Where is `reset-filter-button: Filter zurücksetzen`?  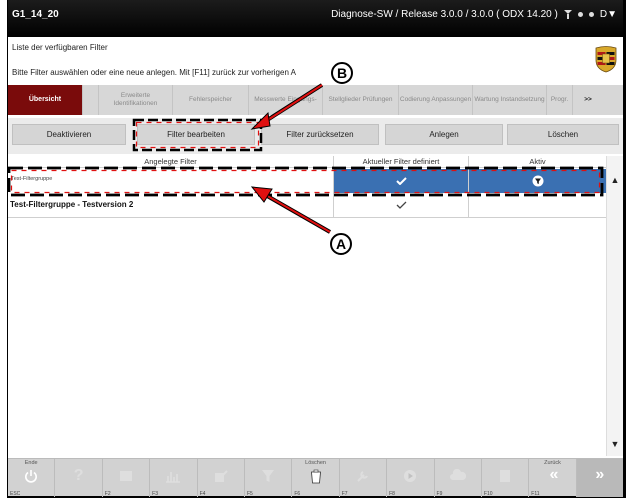 reset-filter-button: Filter zurücksetzen is located at coordinates (320, 134).